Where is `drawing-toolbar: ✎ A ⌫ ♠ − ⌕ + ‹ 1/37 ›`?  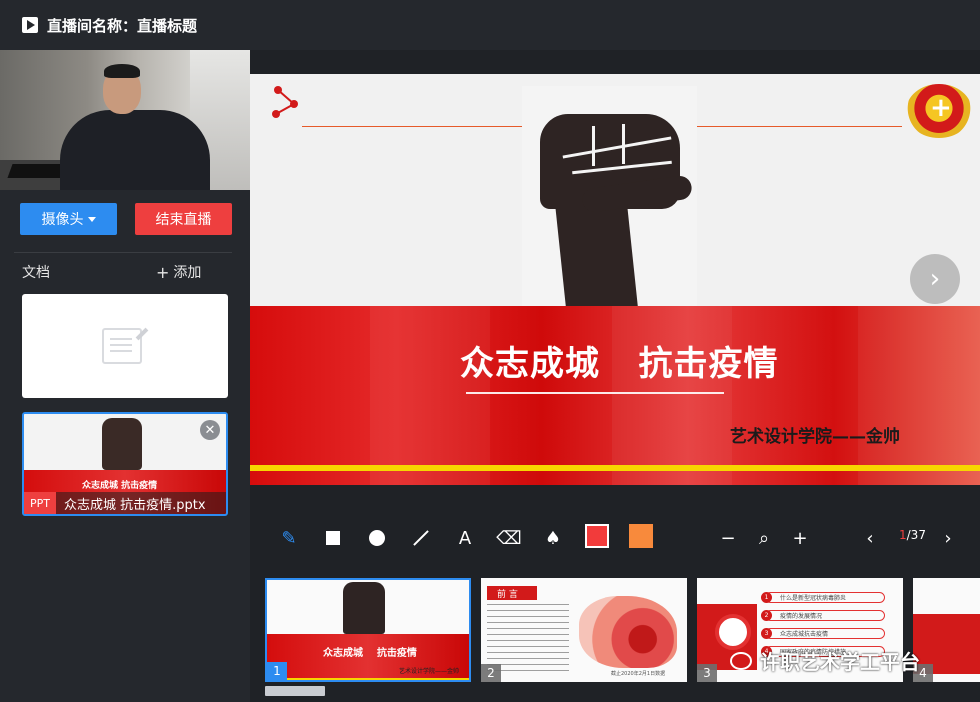 drawing-toolbar: ✎ A ⌫ ♠ − ⌕ + ‹ 1/37 › is located at coordinates (617, 538).